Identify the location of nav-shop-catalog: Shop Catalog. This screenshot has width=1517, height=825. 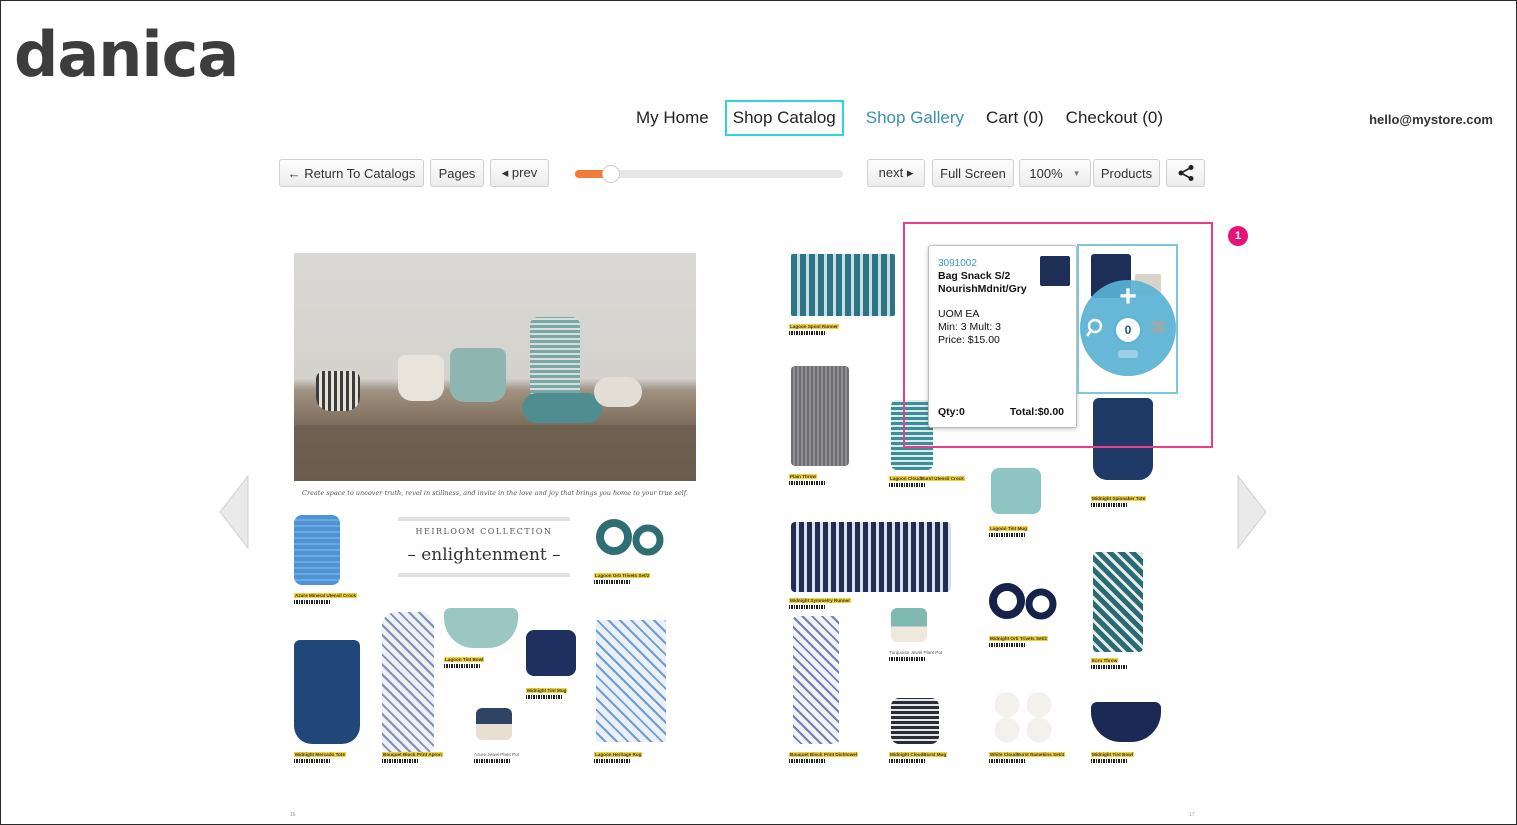
(784, 118).